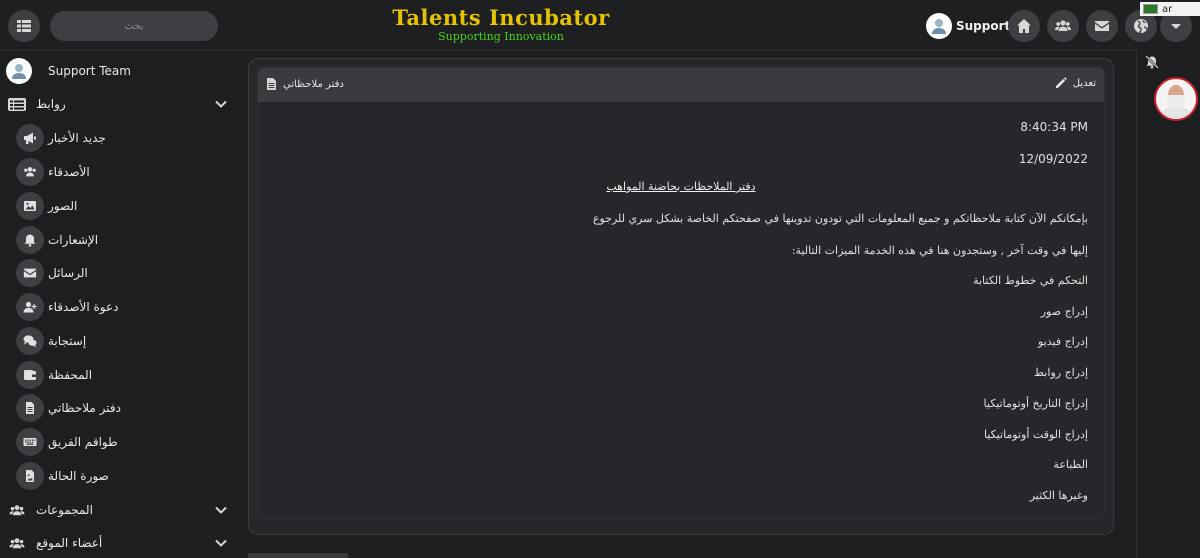  Describe the element at coordinates (681, 85) in the screenshot. I see `notebook-header: دفتر ملاحظاتي تعديل` at that location.